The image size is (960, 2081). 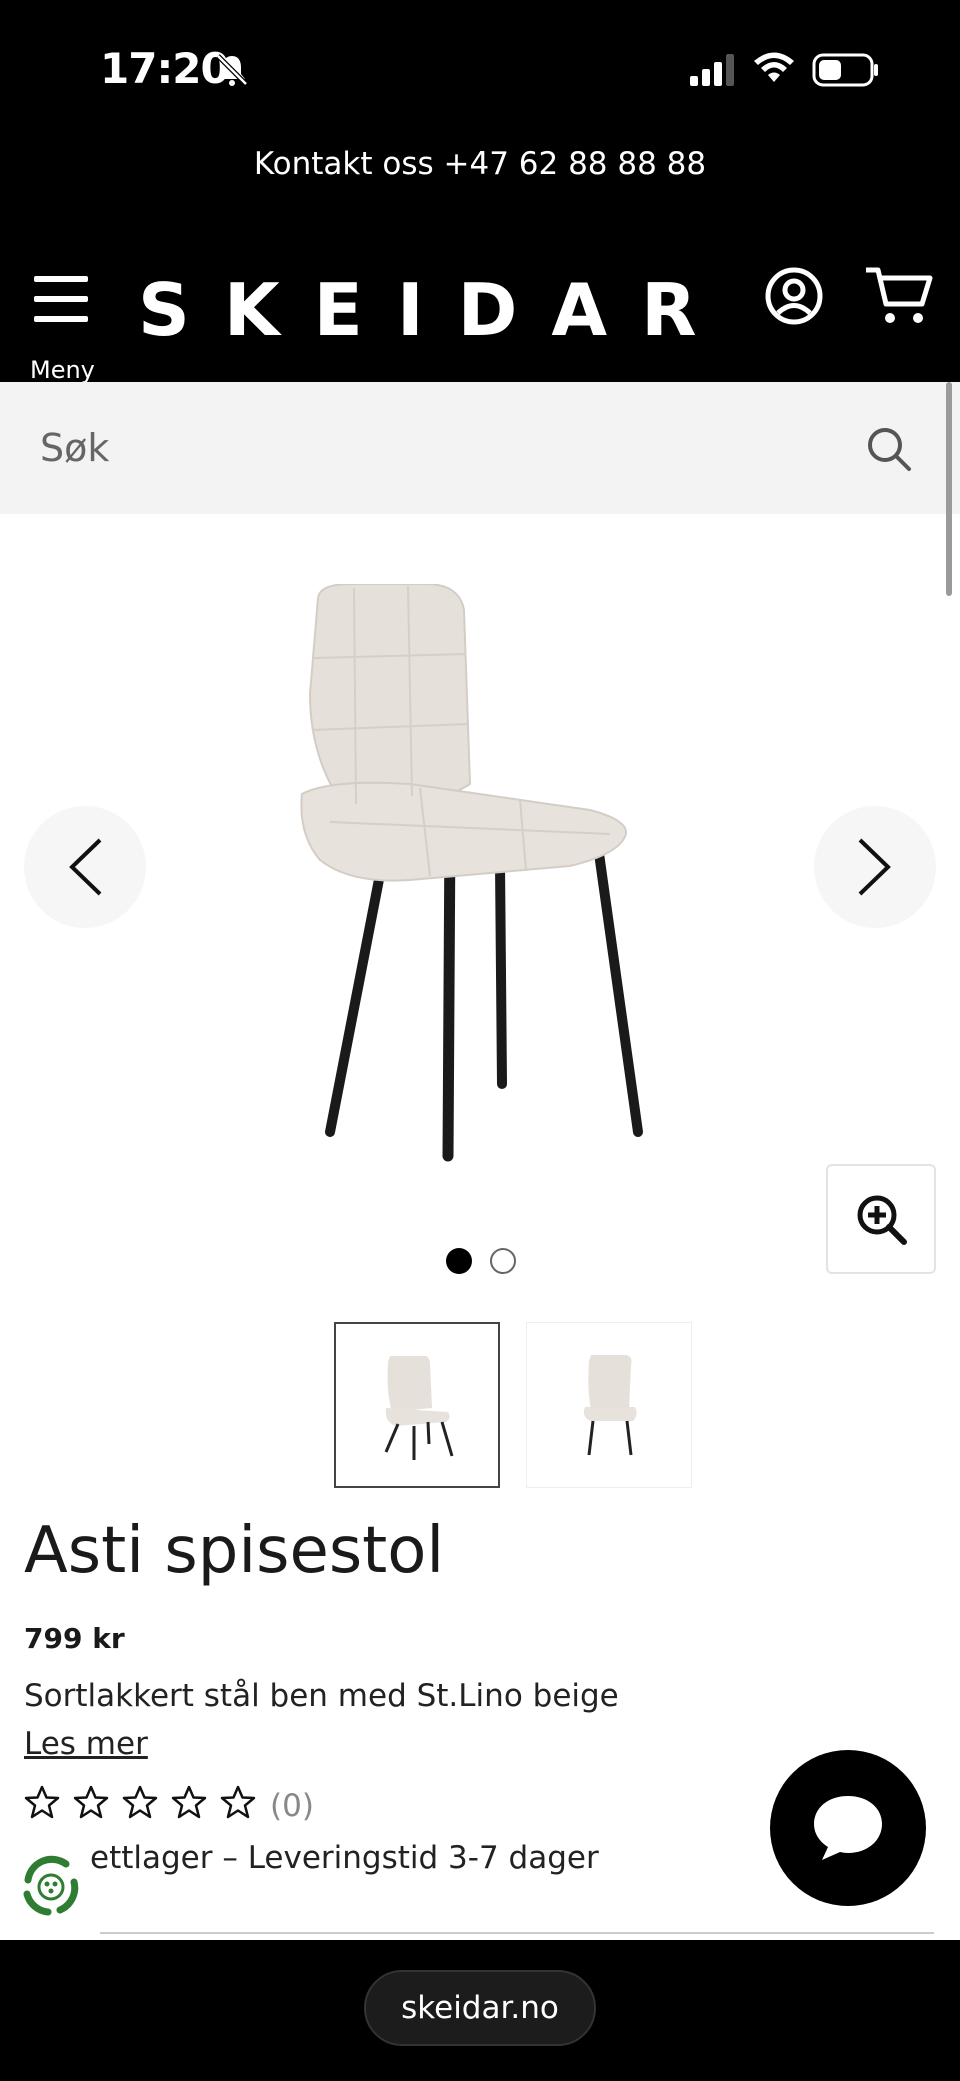 What do you see at coordinates (165, 68) in the screenshot?
I see `status-time: 17:20` at bounding box center [165, 68].